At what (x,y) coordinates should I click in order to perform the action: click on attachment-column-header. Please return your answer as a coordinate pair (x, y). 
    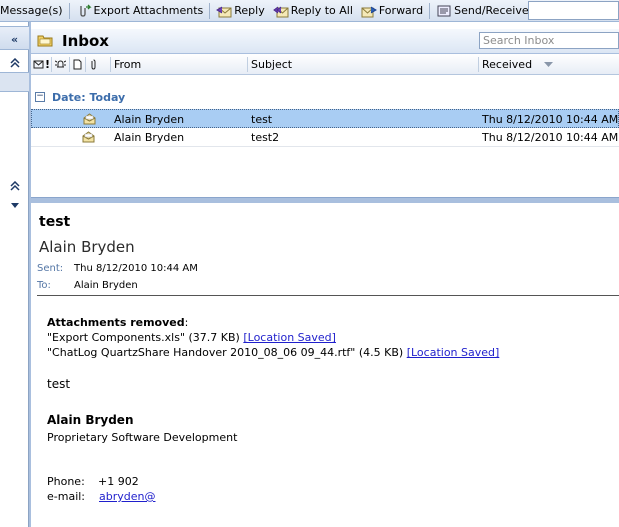
    Looking at the image, I should click on (93, 64).